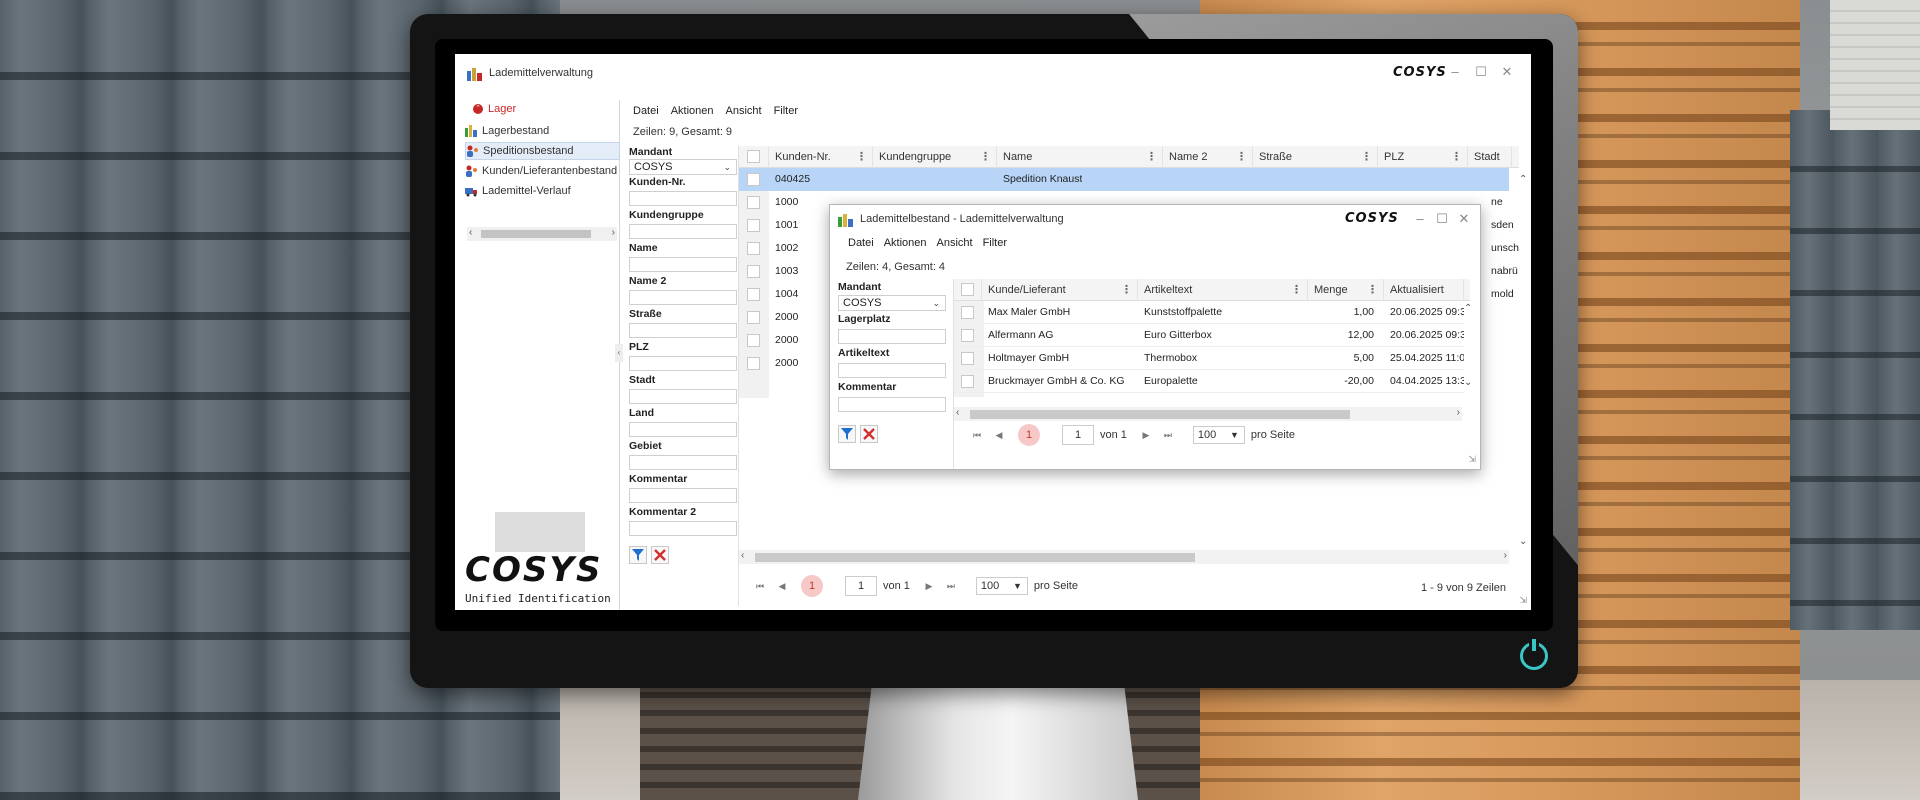 The image size is (1920, 800). I want to click on nav-item-kunden-lieferantenbestand: Kunden/Lieferantenbestand, so click(542, 171).